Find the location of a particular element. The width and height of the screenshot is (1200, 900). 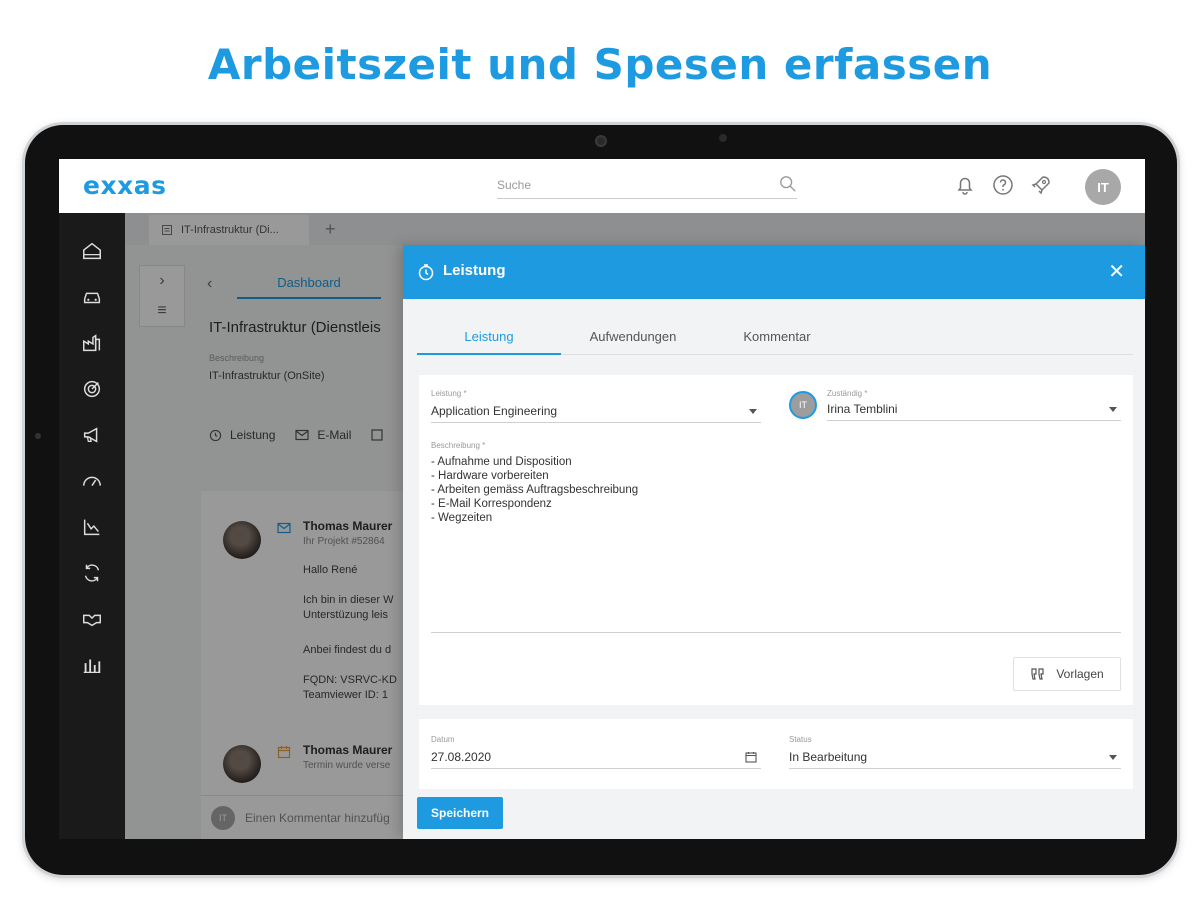

description-label: Beschreibung is located at coordinates (237, 358).